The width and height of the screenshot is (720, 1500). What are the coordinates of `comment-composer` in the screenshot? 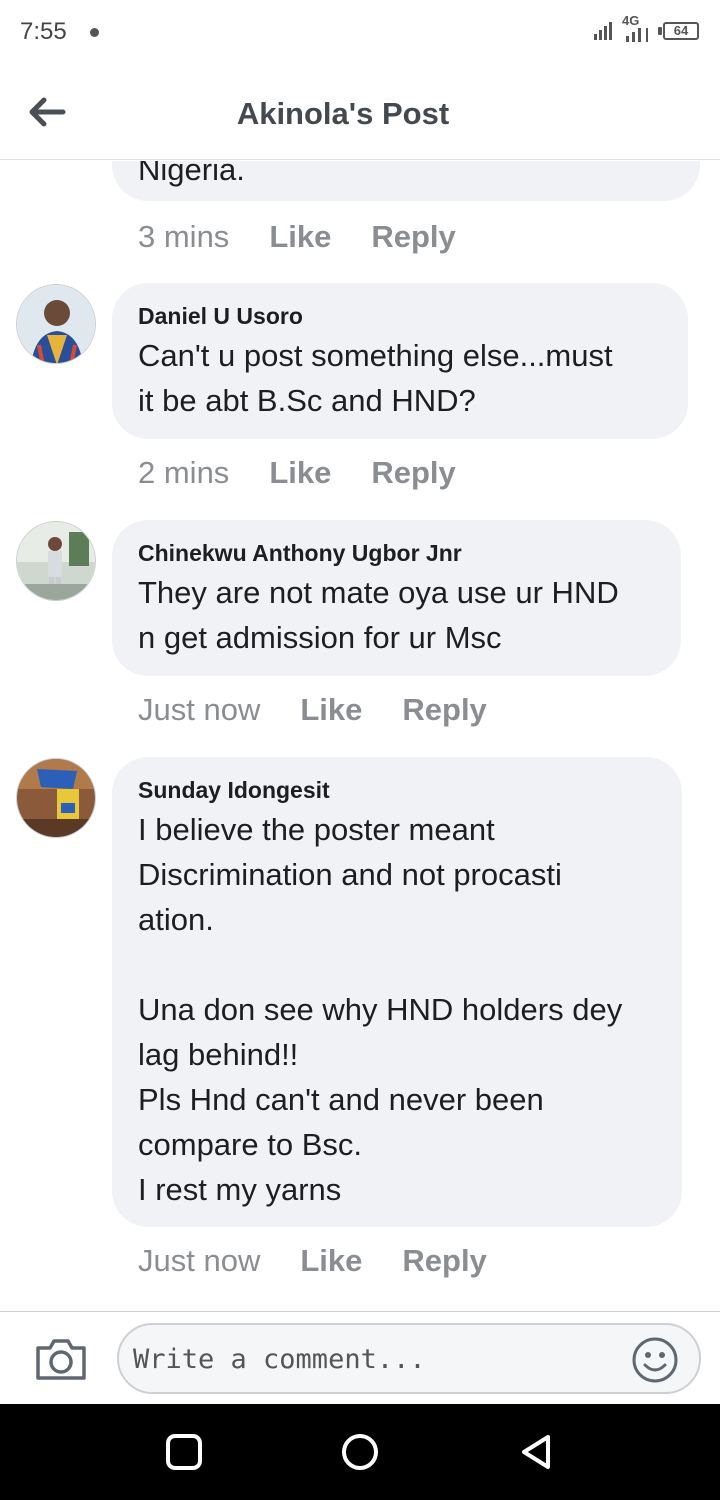 It's located at (360, 1357).